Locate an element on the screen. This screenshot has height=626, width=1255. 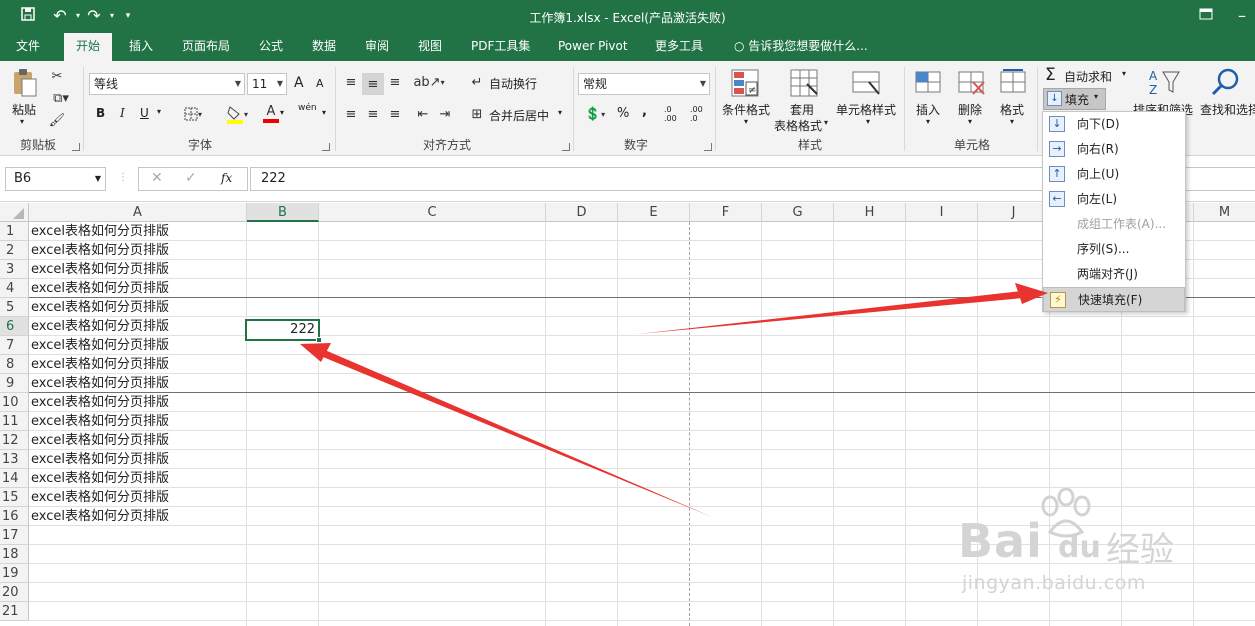
conditional-dropdown-icon: ▾ is located at coordinates (746, 121).